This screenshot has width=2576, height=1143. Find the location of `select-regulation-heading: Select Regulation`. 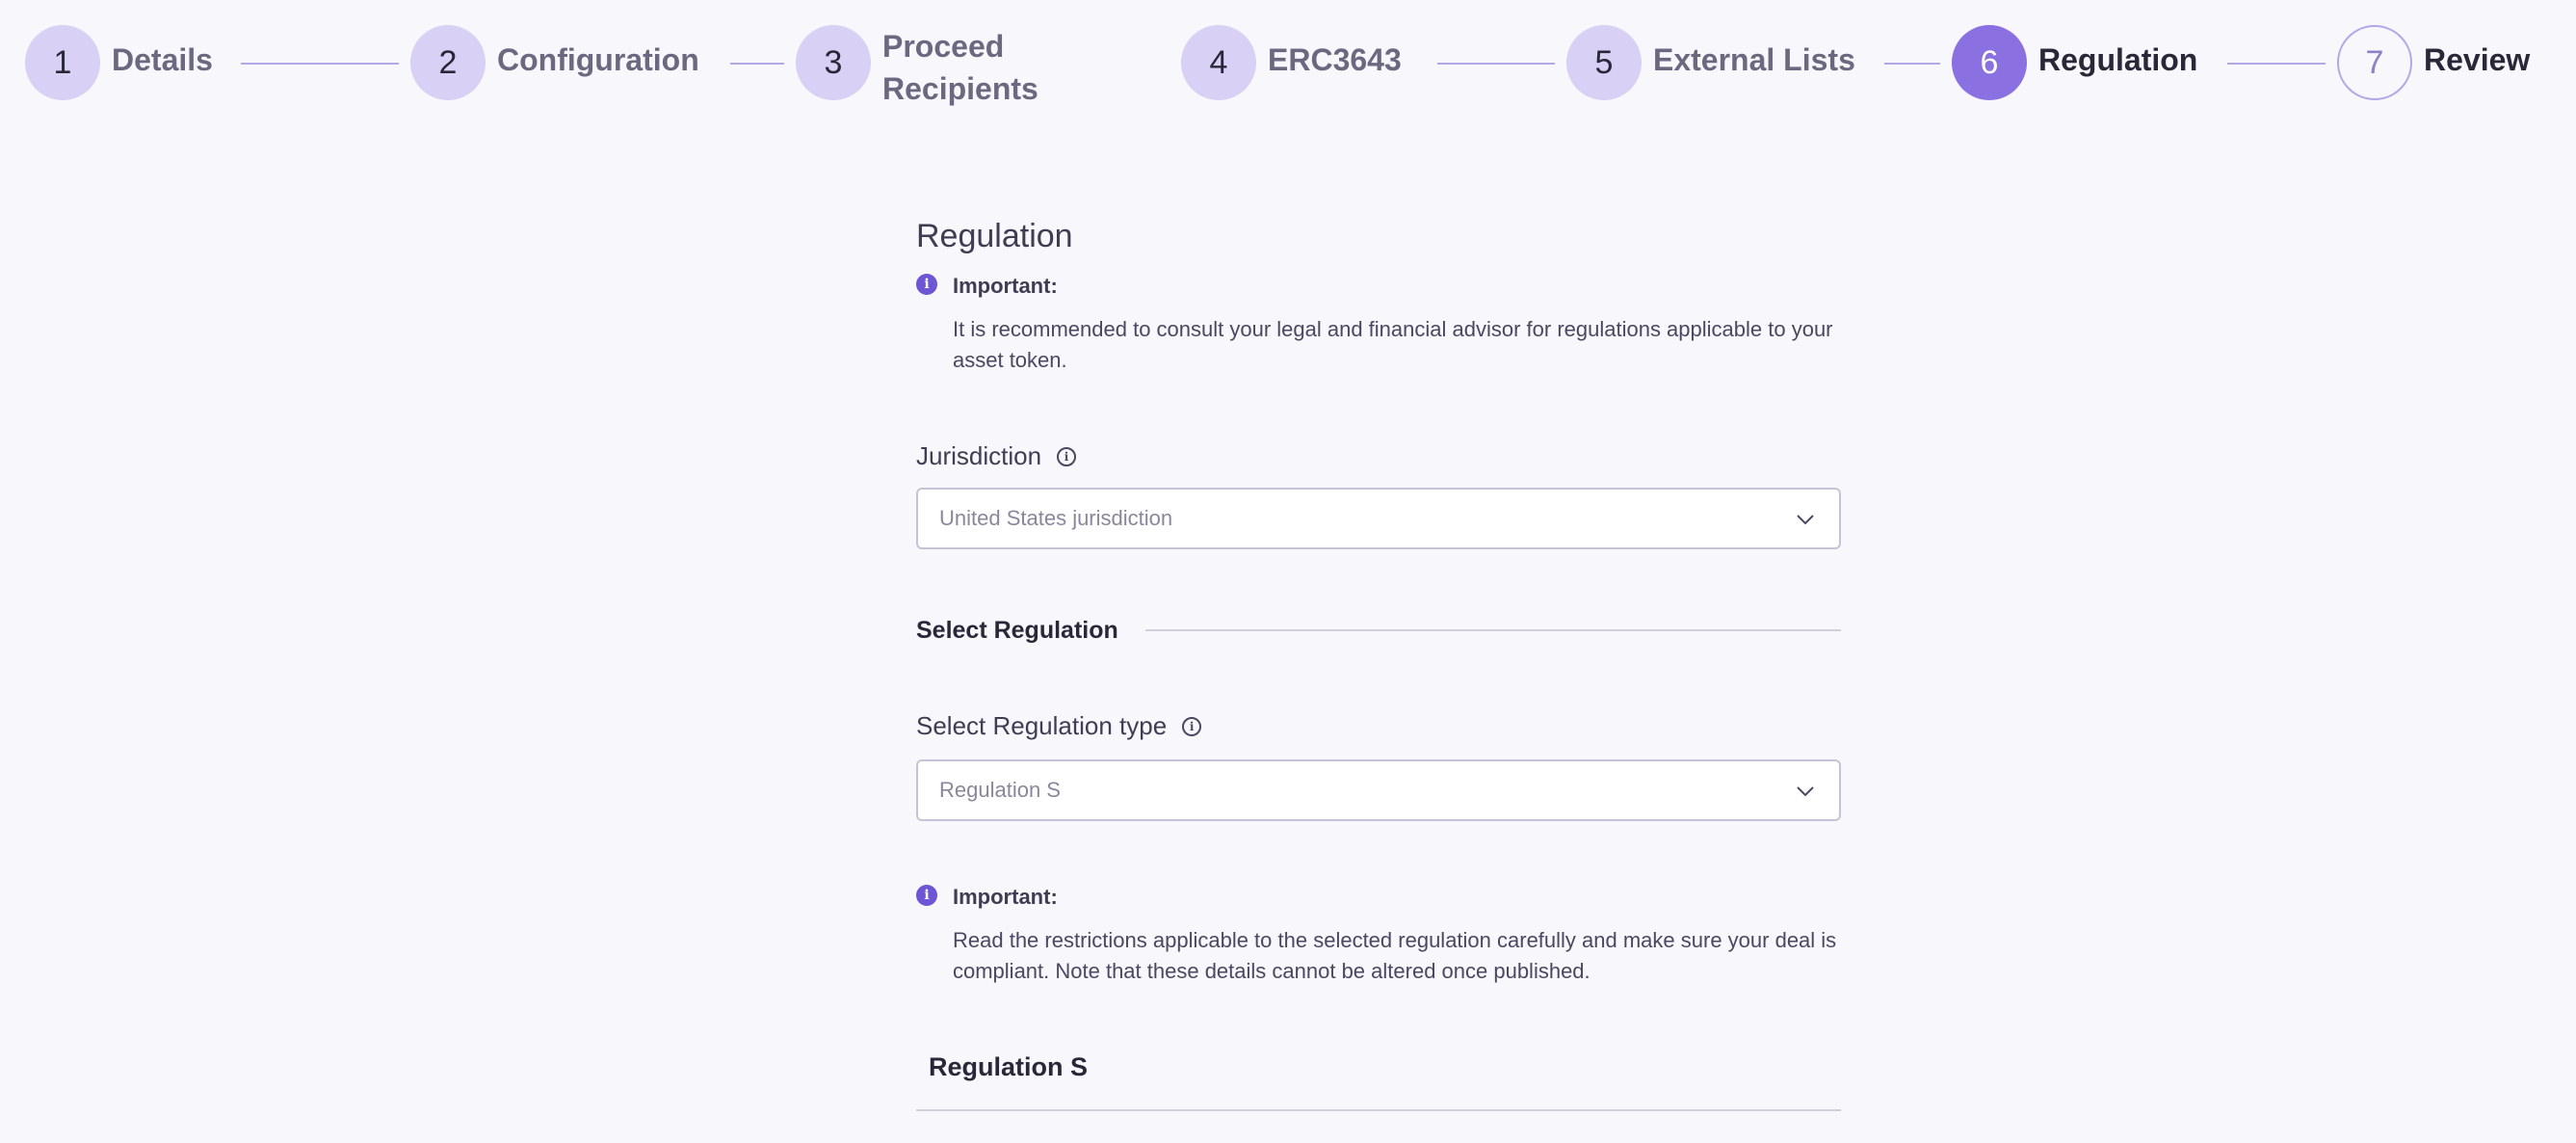

select-regulation-heading: Select Regulation is located at coordinates (1017, 630).